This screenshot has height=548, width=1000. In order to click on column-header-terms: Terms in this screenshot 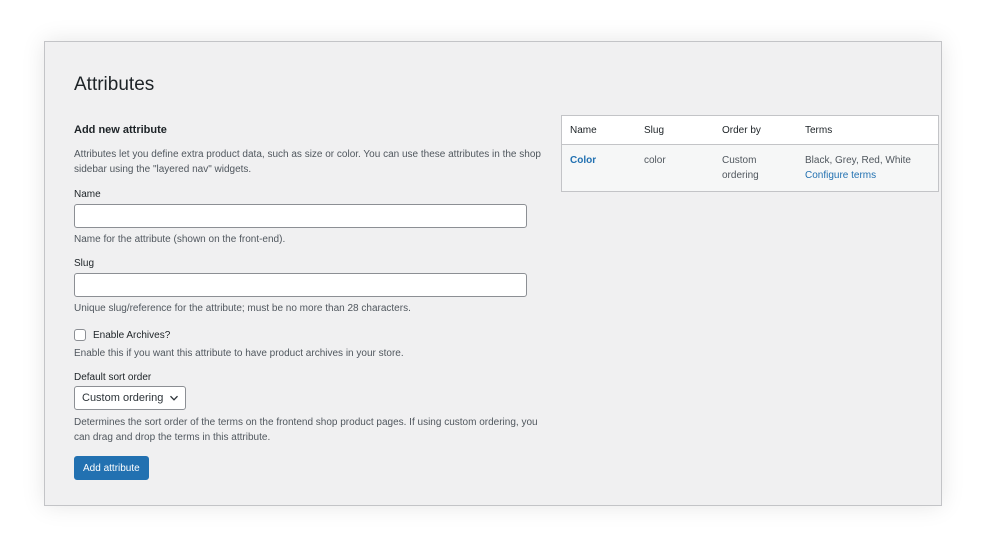, I will do `click(867, 130)`.